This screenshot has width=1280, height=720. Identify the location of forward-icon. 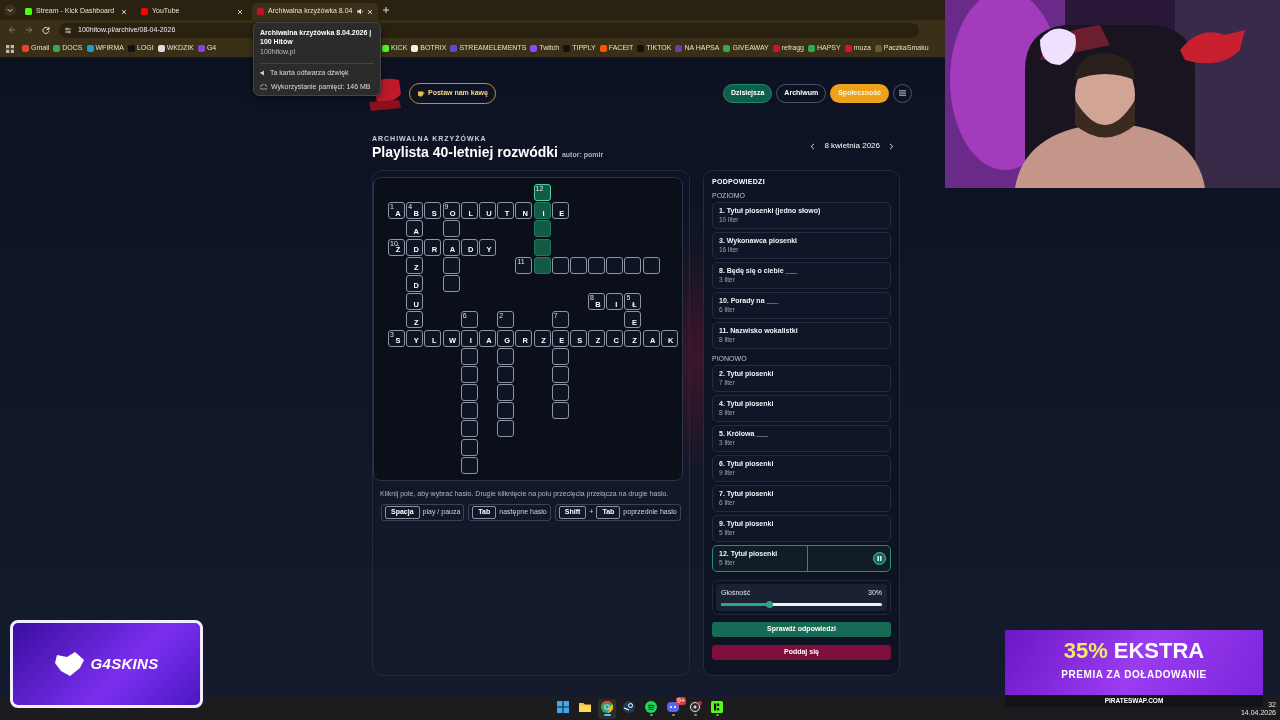
(29, 30).